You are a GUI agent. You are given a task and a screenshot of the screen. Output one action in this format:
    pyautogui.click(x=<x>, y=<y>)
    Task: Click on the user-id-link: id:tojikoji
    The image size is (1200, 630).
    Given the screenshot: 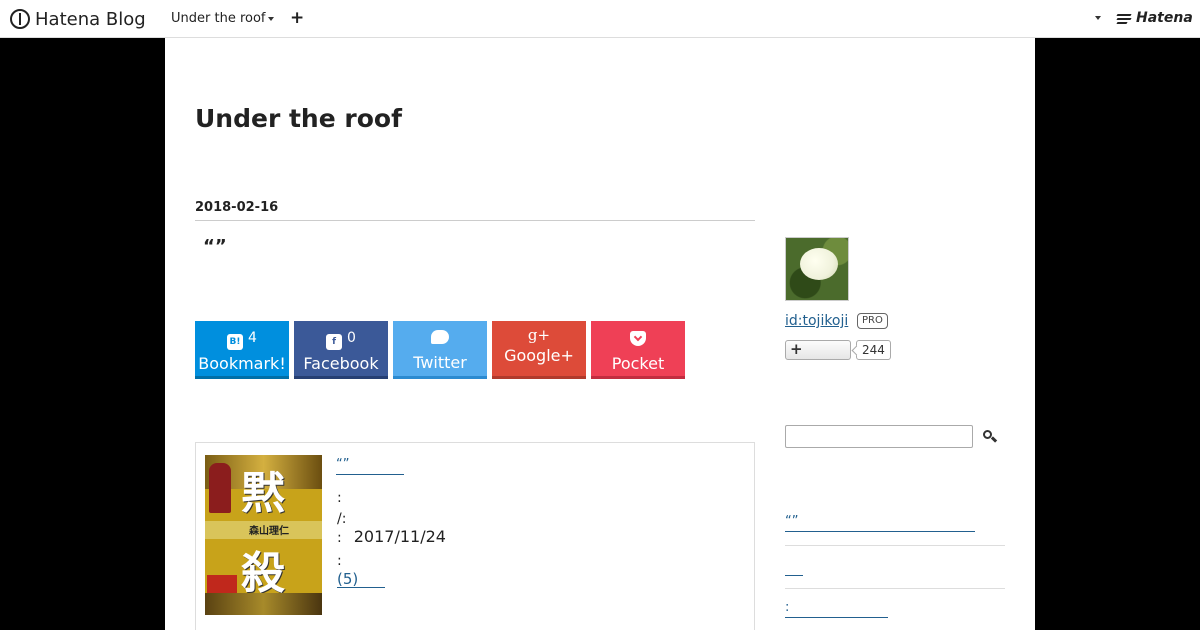 What is the action you would take?
    pyautogui.click(x=816, y=321)
    